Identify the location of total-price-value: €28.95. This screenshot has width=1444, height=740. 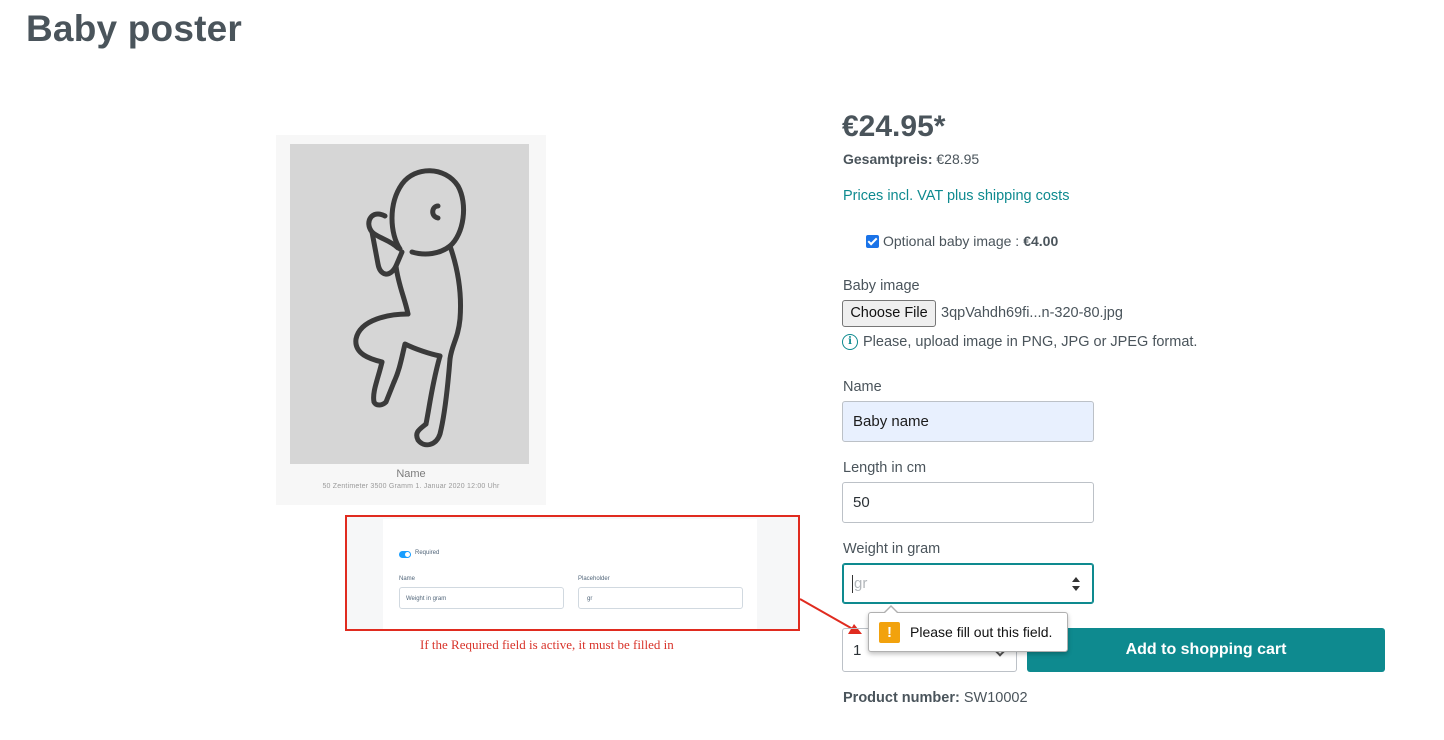
(958, 159).